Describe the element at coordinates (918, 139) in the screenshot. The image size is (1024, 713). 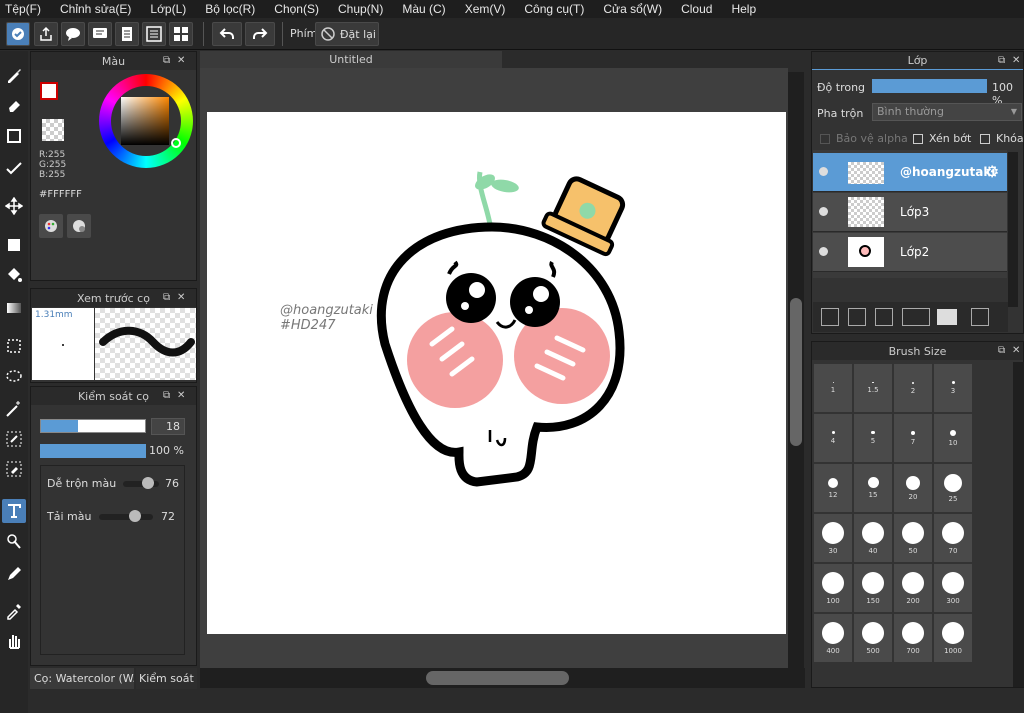
I see `clipping-checkbox` at that location.